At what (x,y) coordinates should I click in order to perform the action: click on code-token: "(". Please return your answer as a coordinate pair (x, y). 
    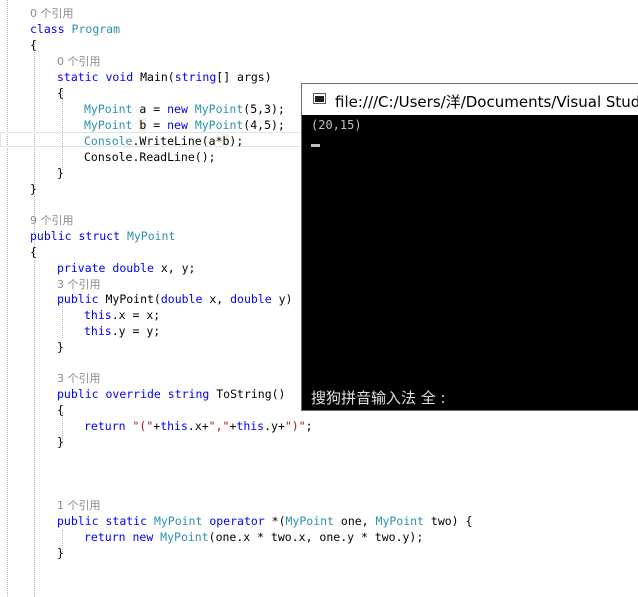
    Looking at the image, I should click on (143, 426).